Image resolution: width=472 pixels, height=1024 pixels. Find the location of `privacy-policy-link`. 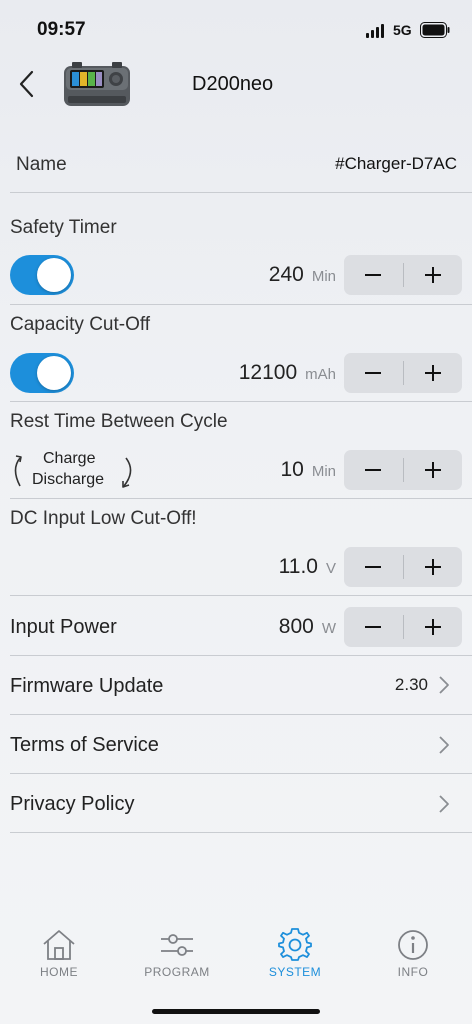

privacy-policy-link is located at coordinates (444, 804).